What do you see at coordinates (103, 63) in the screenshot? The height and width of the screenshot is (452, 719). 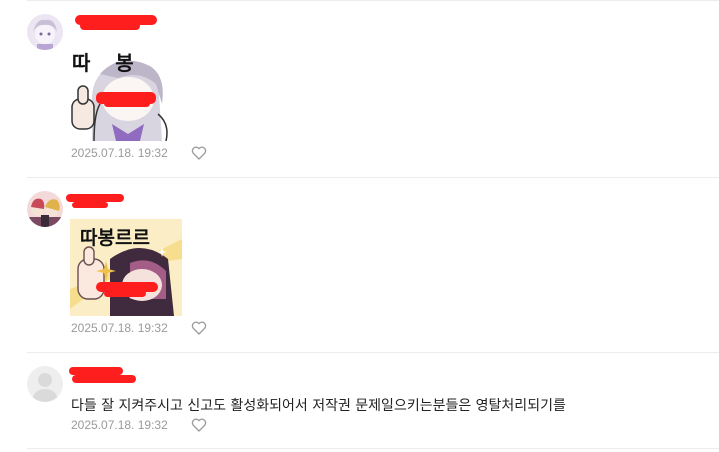 I see `sticker-caption: 따 봉` at bounding box center [103, 63].